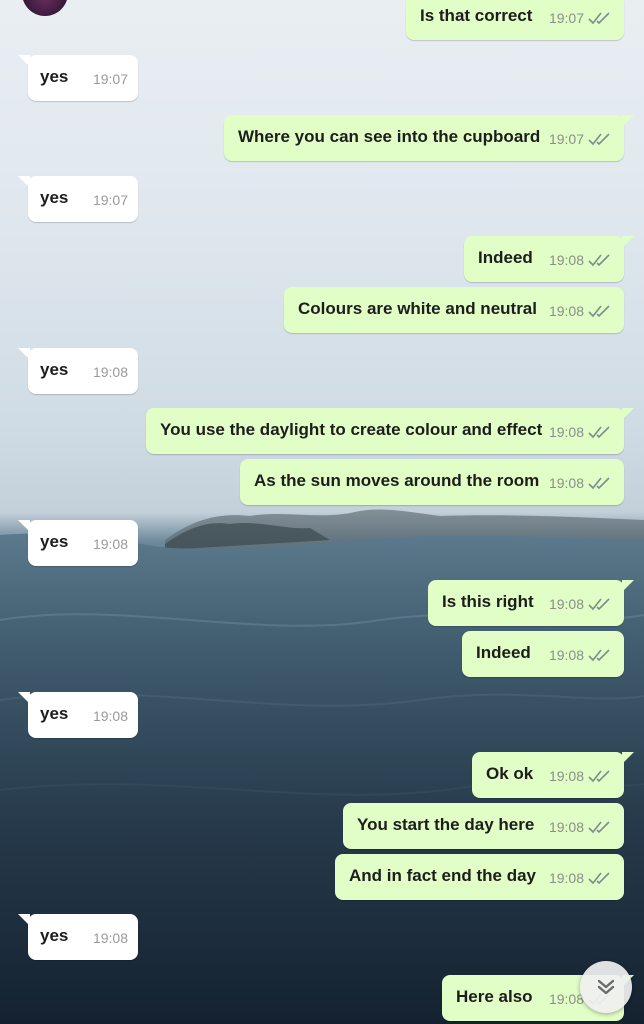  I want to click on message-text: Ok ok, so click(510, 773).